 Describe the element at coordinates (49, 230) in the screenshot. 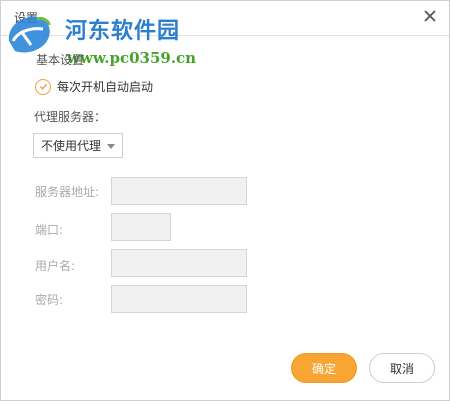

I see `port-label: 端口:` at that location.